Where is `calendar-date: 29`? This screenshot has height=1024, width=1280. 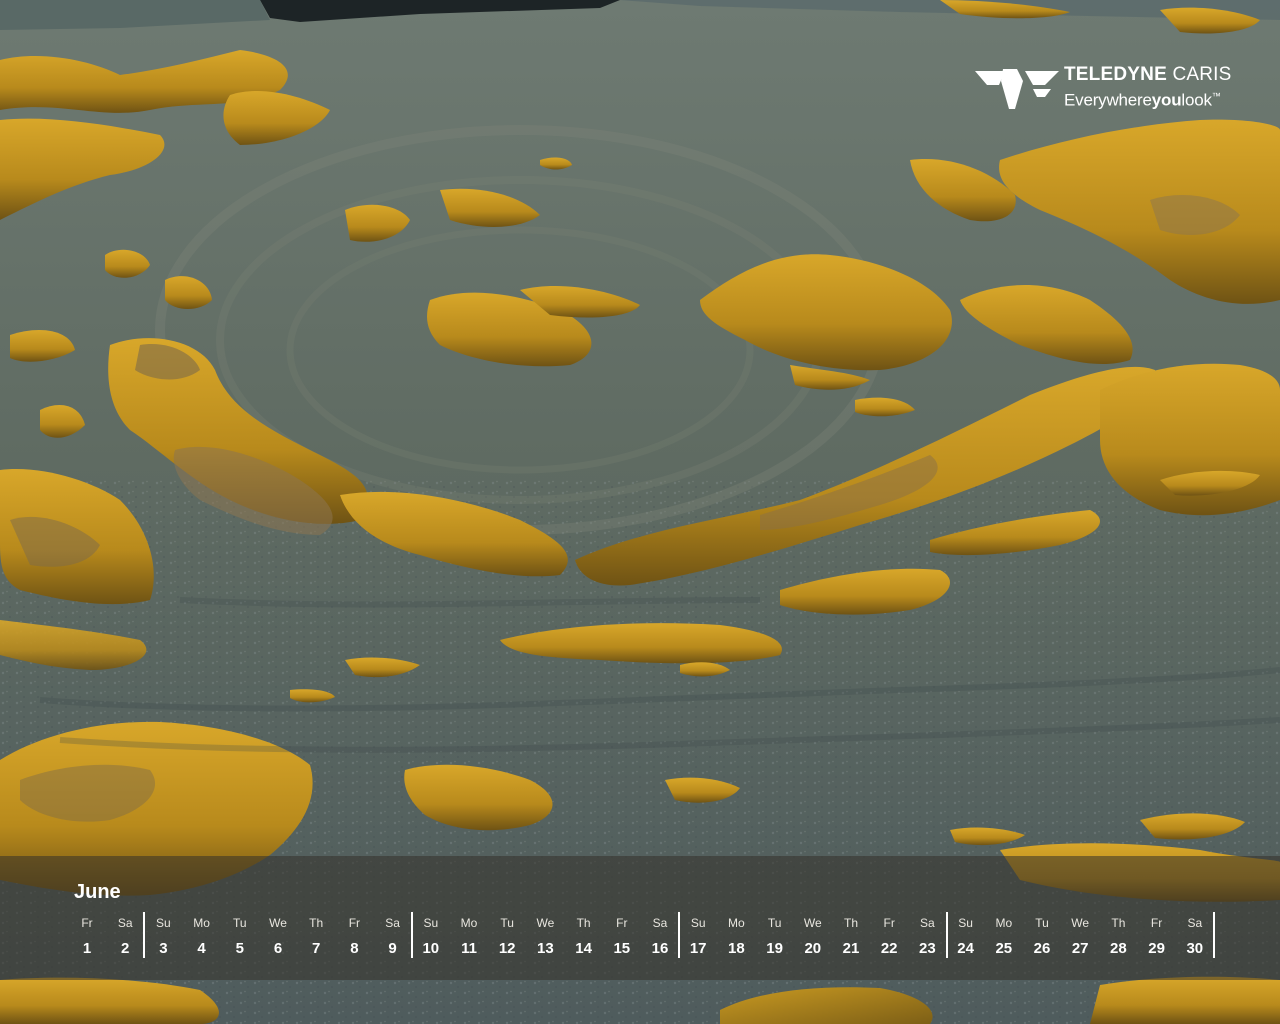 calendar-date: 29 is located at coordinates (1156, 948).